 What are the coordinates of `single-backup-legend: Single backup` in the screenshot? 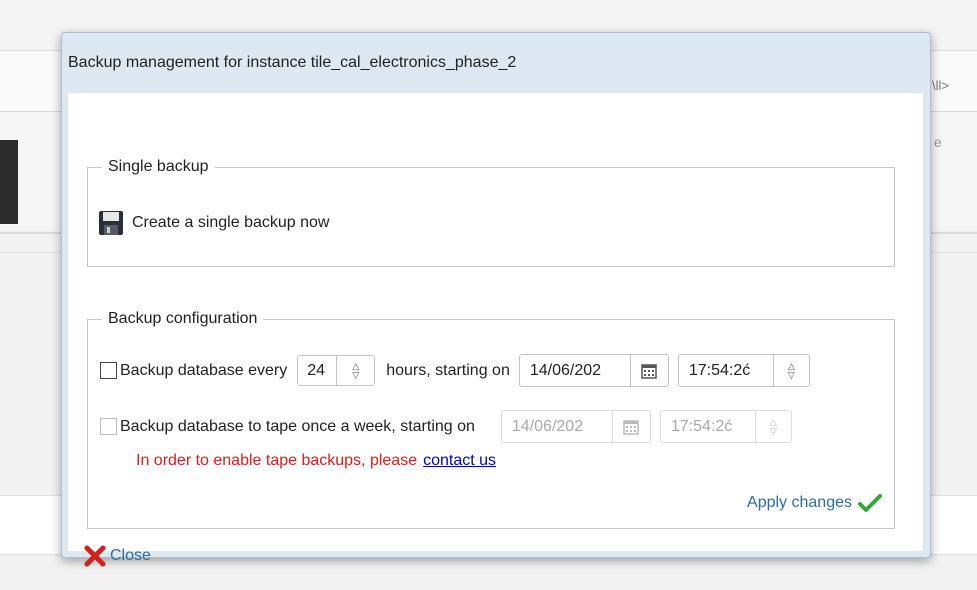 It's located at (158, 167).